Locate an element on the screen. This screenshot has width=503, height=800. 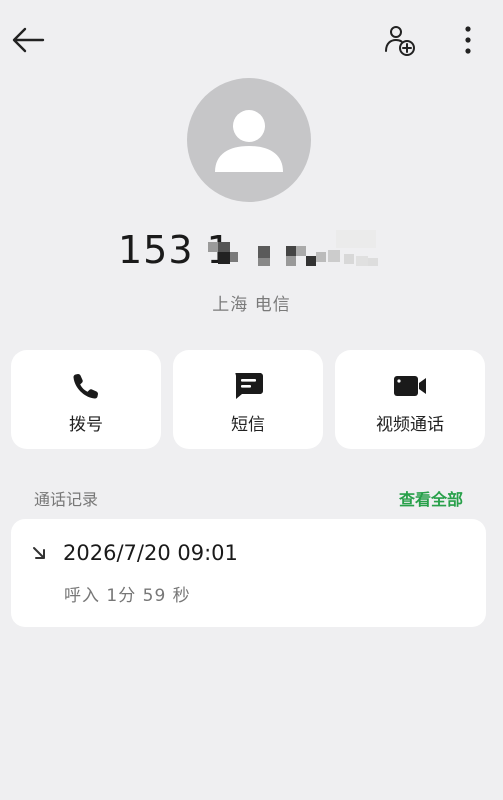
arrow-left-icon is located at coordinates (28, 40).